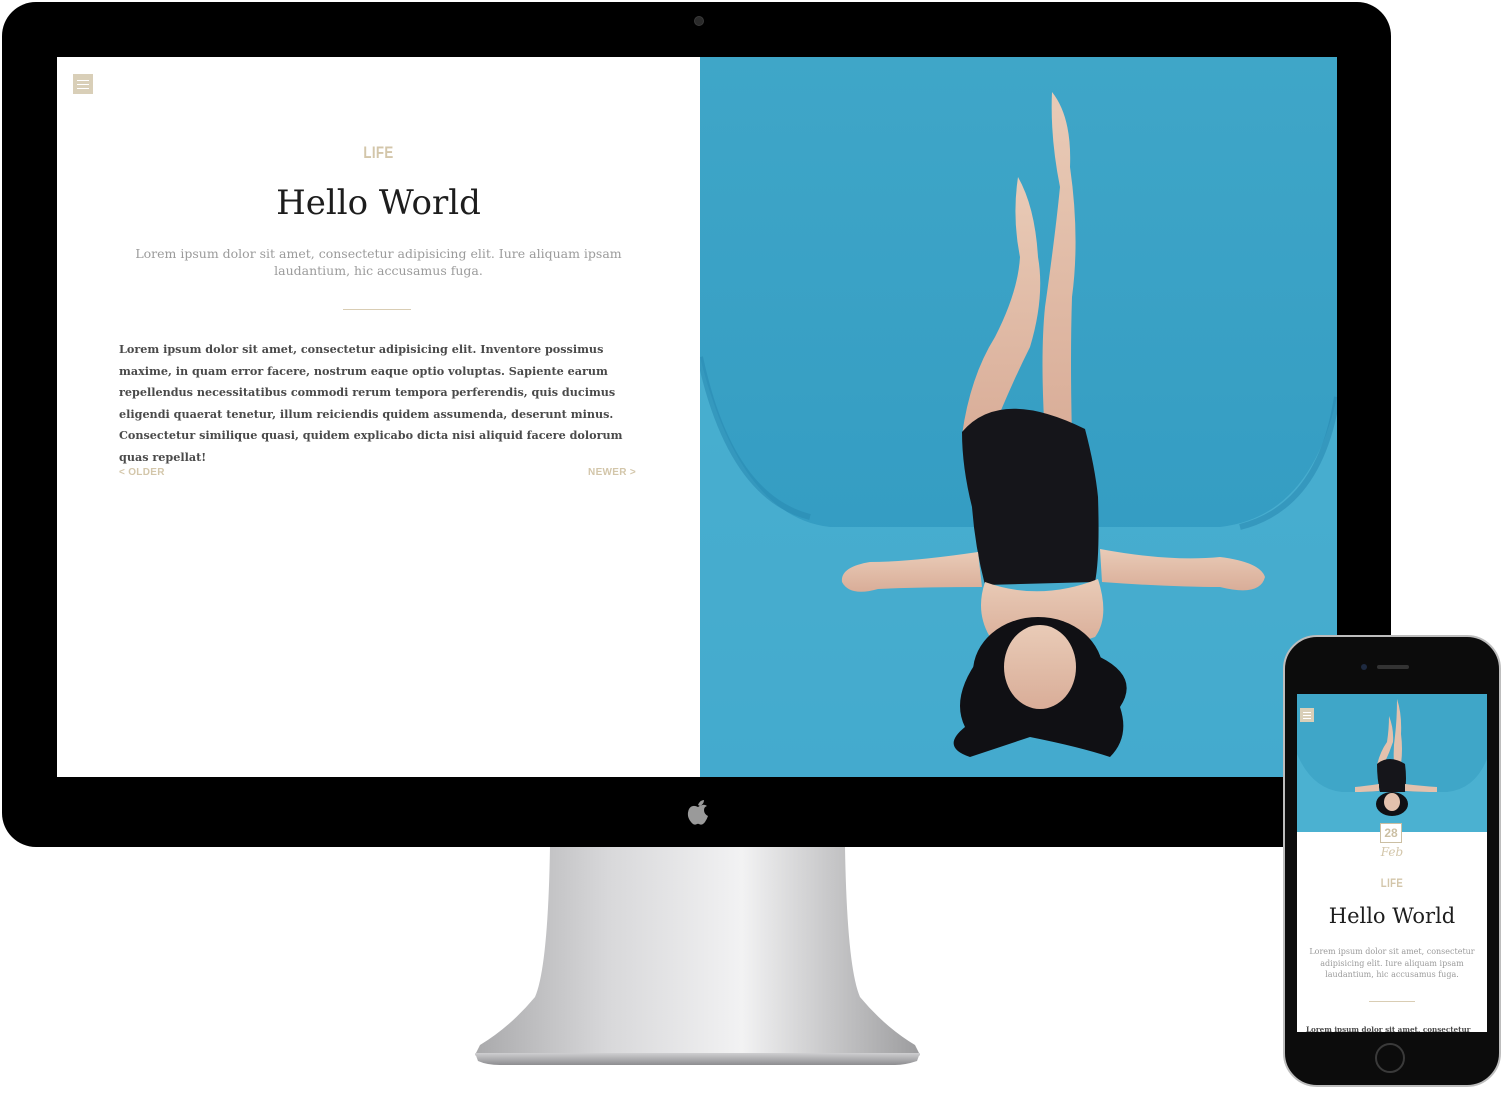 The image size is (1503, 1095). Describe the element at coordinates (612, 472) in the screenshot. I see `newer-link: NEWER >` at that location.